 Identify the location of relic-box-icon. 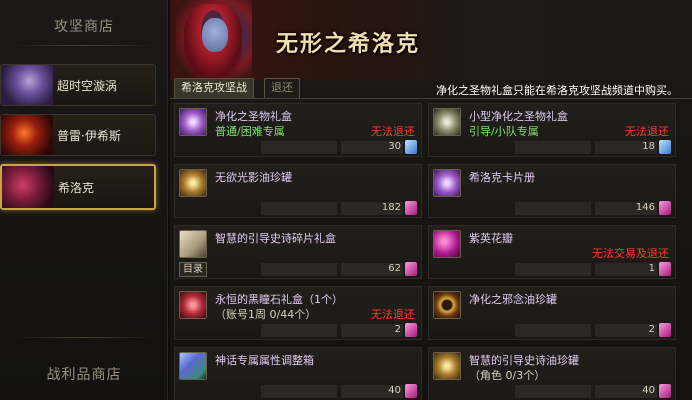
(193, 122).